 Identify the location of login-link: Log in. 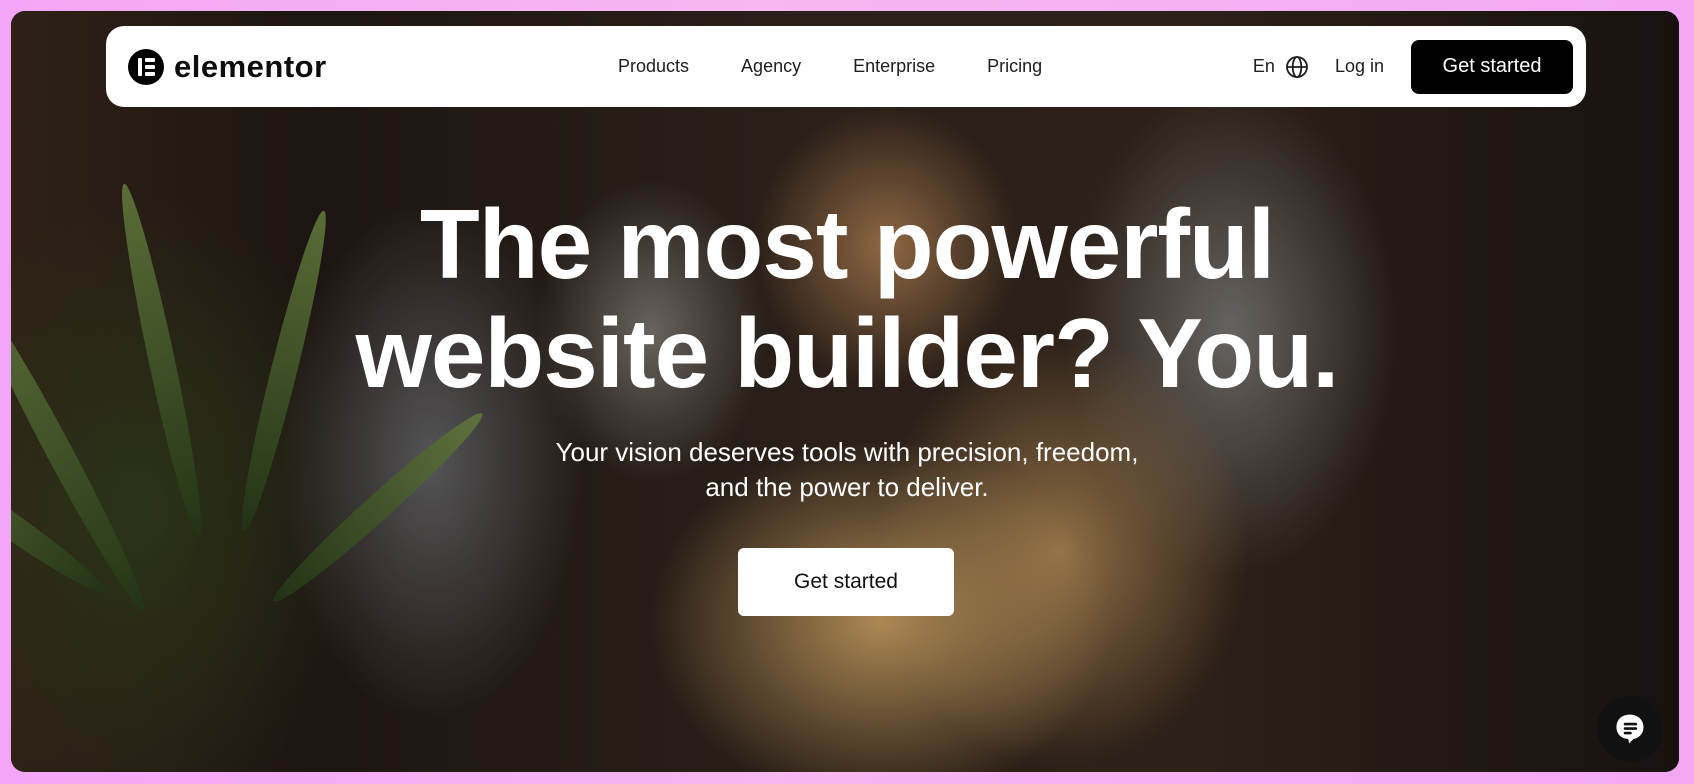
(1359, 66).